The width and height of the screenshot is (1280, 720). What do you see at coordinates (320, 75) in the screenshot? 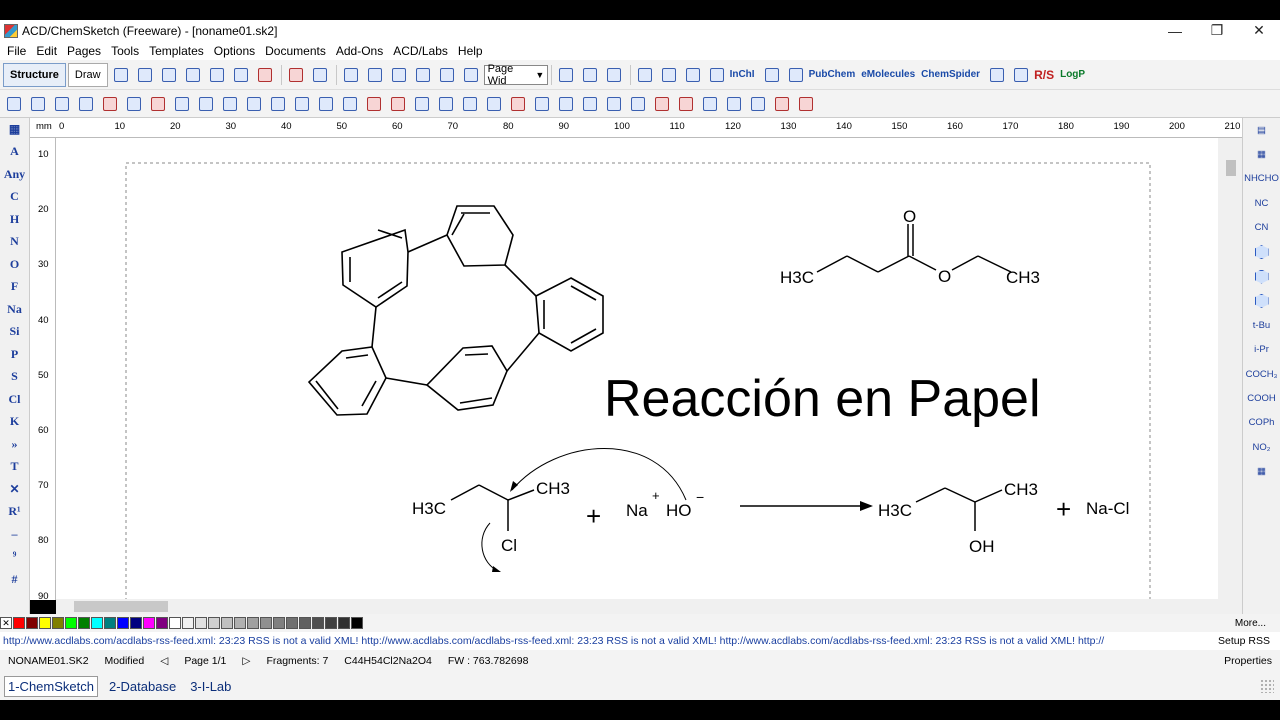
I see `redo-icon` at bounding box center [320, 75].